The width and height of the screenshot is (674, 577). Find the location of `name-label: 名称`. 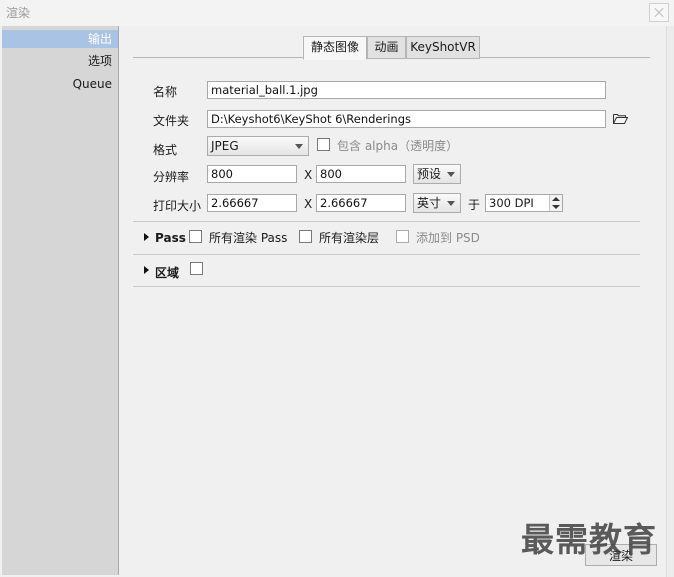

name-label: 名称 is located at coordinates (165, 92).